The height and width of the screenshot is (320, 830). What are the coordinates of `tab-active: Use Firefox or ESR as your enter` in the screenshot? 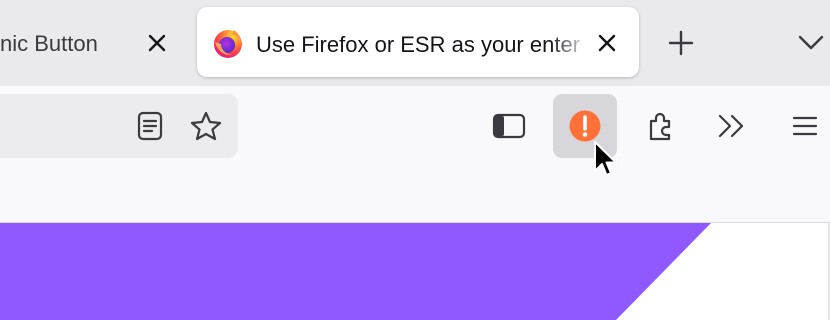 It's located at (418, 42).